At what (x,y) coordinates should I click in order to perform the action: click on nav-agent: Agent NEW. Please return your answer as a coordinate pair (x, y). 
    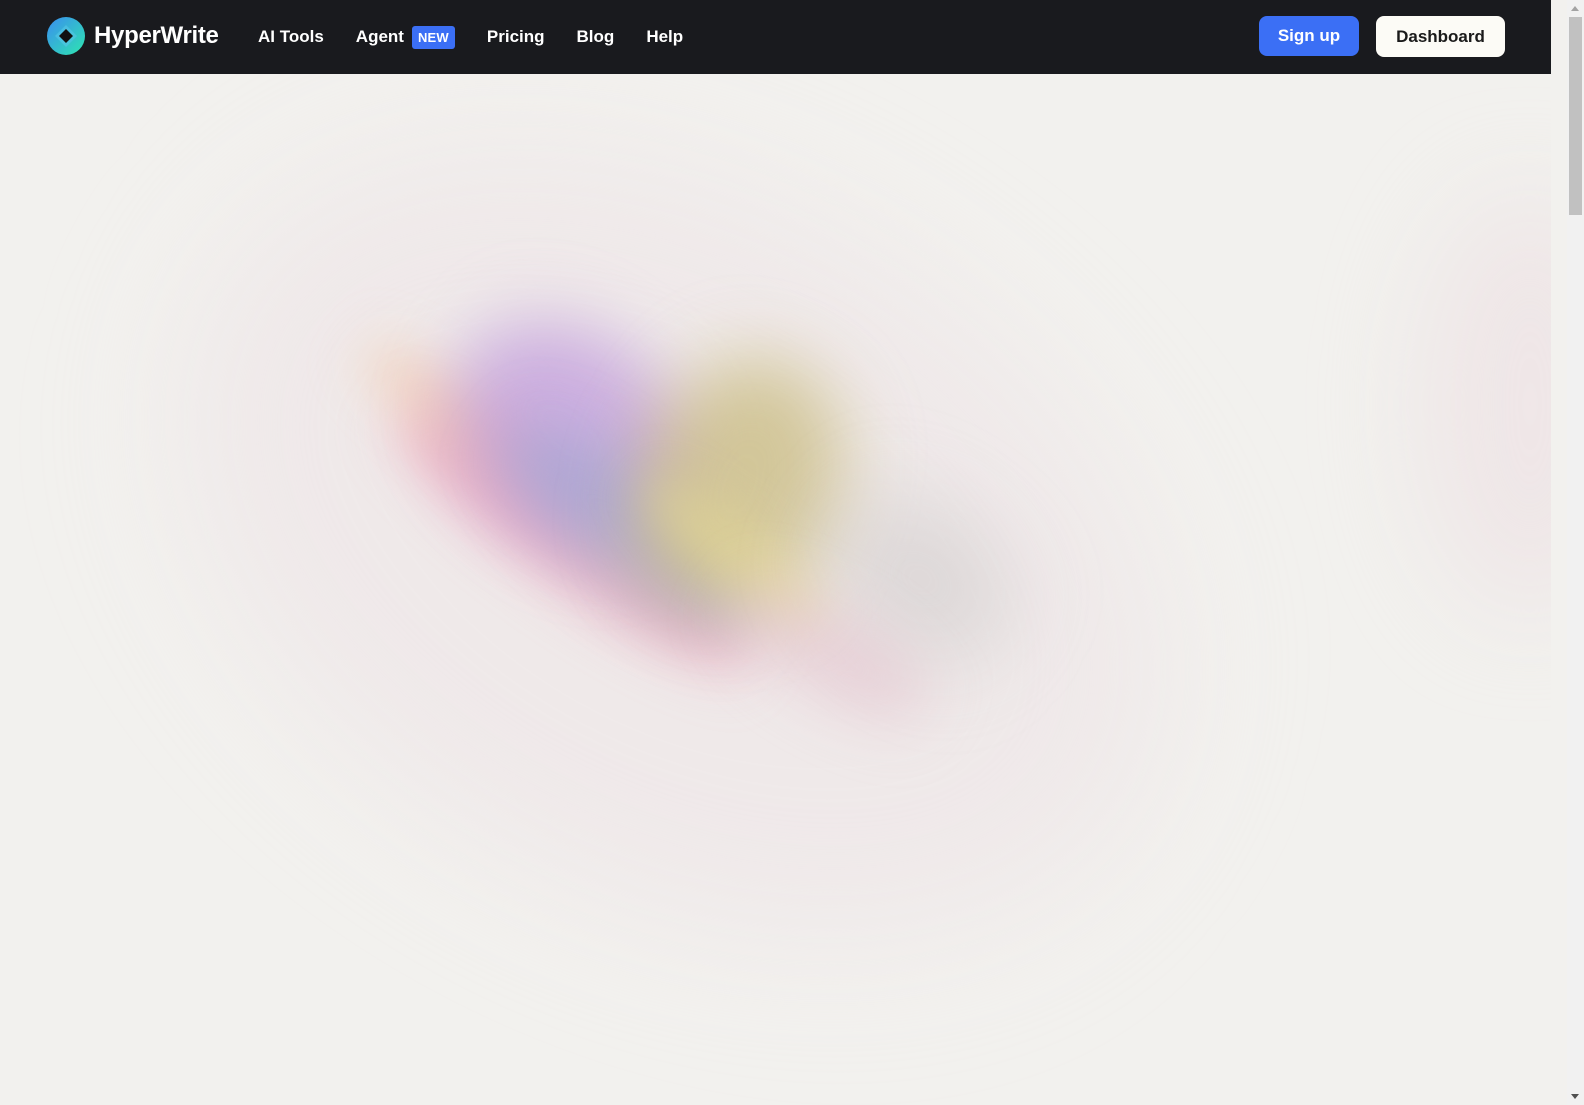
    Looking at the image, I should click on (405, 37).